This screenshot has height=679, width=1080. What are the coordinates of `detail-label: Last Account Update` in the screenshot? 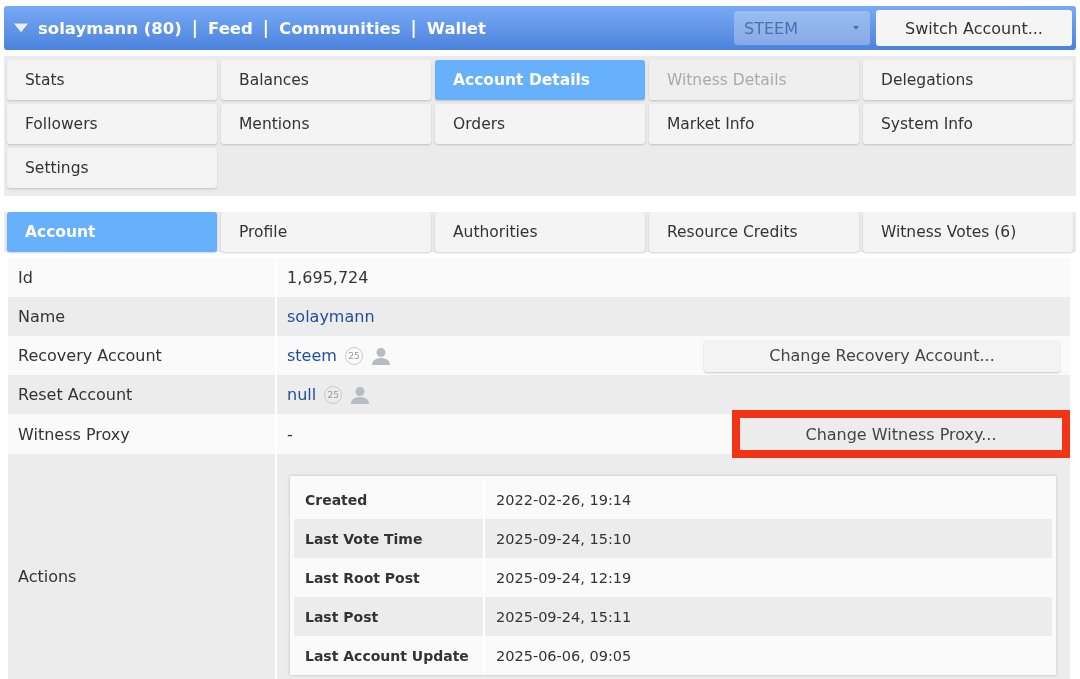 It's located at (387, 655).